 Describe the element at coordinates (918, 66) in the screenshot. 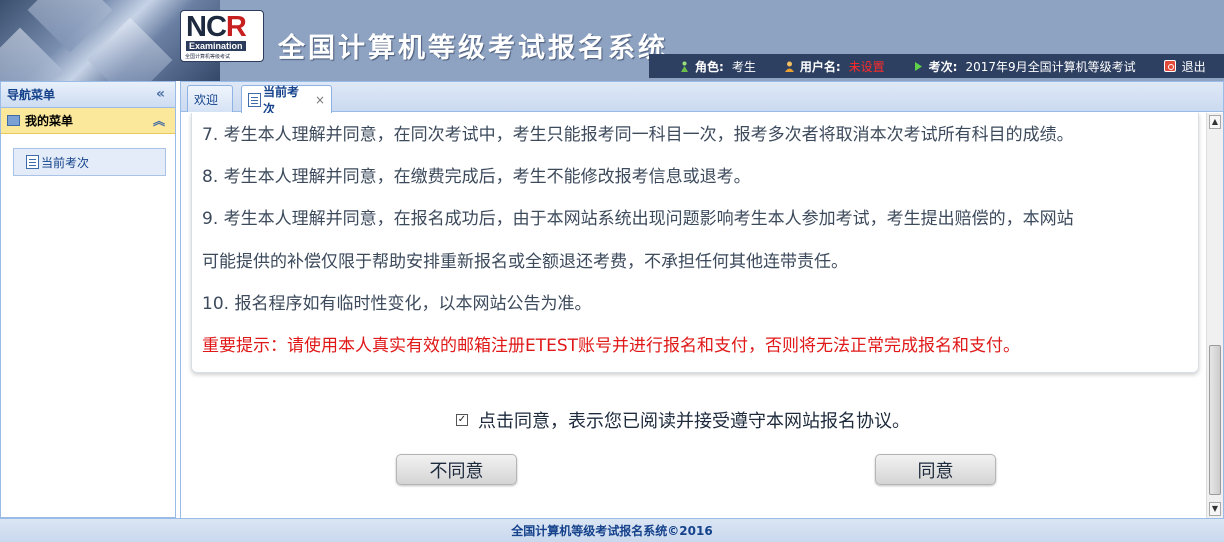

I see `play-arrow-icon` at that location.